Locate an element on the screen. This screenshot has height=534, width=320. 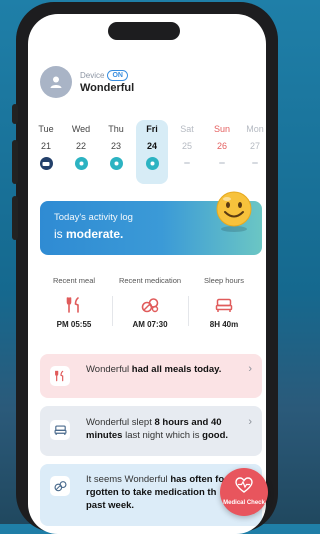
day-sun: Sun 26 is located at coordinates (222, 143).